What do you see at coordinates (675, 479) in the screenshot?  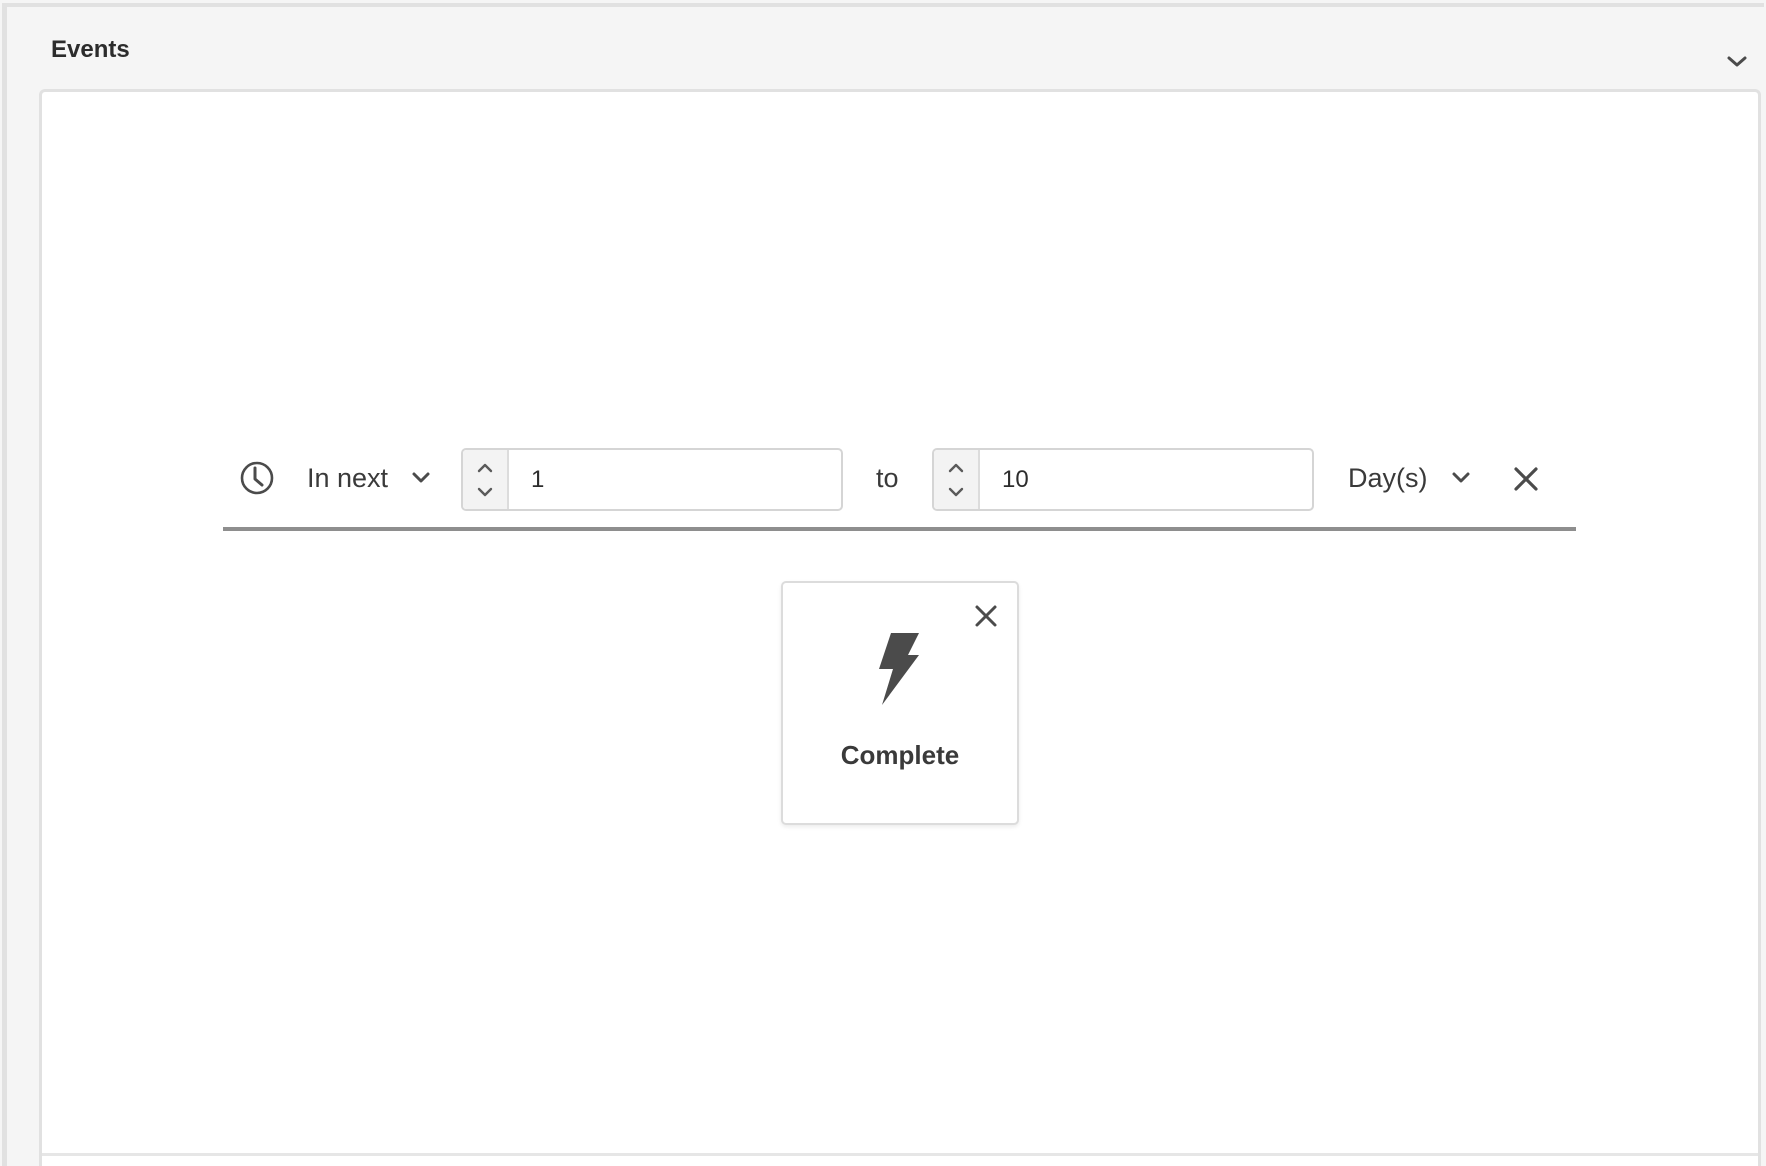 I see `range-start-input` at bounding box center [675, 479].